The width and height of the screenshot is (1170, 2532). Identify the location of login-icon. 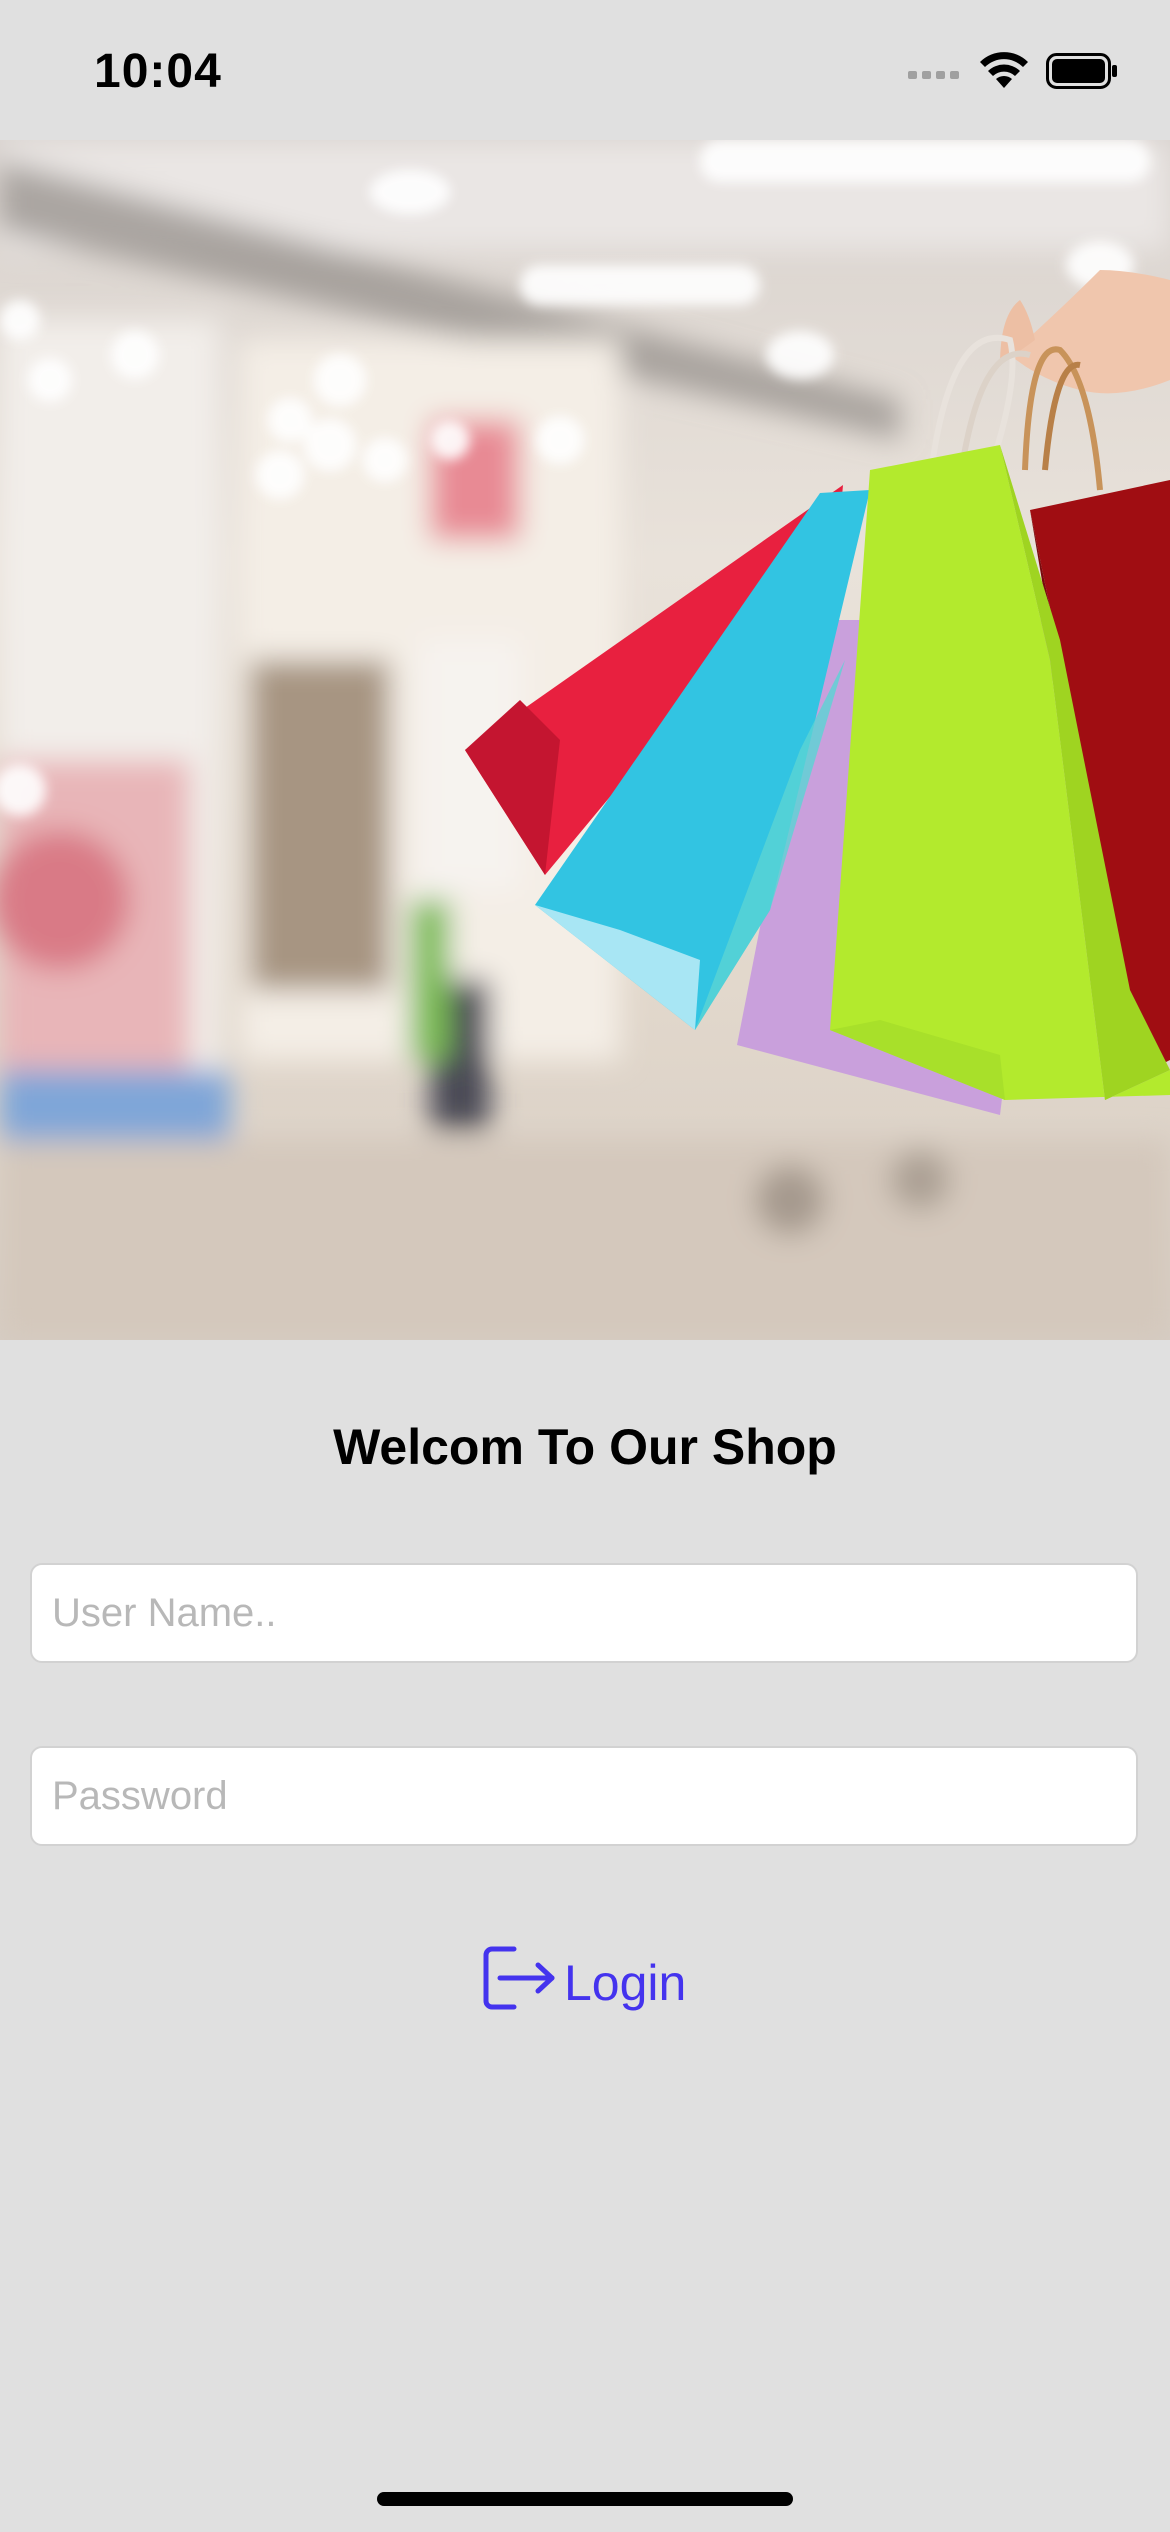
(518, 1983).